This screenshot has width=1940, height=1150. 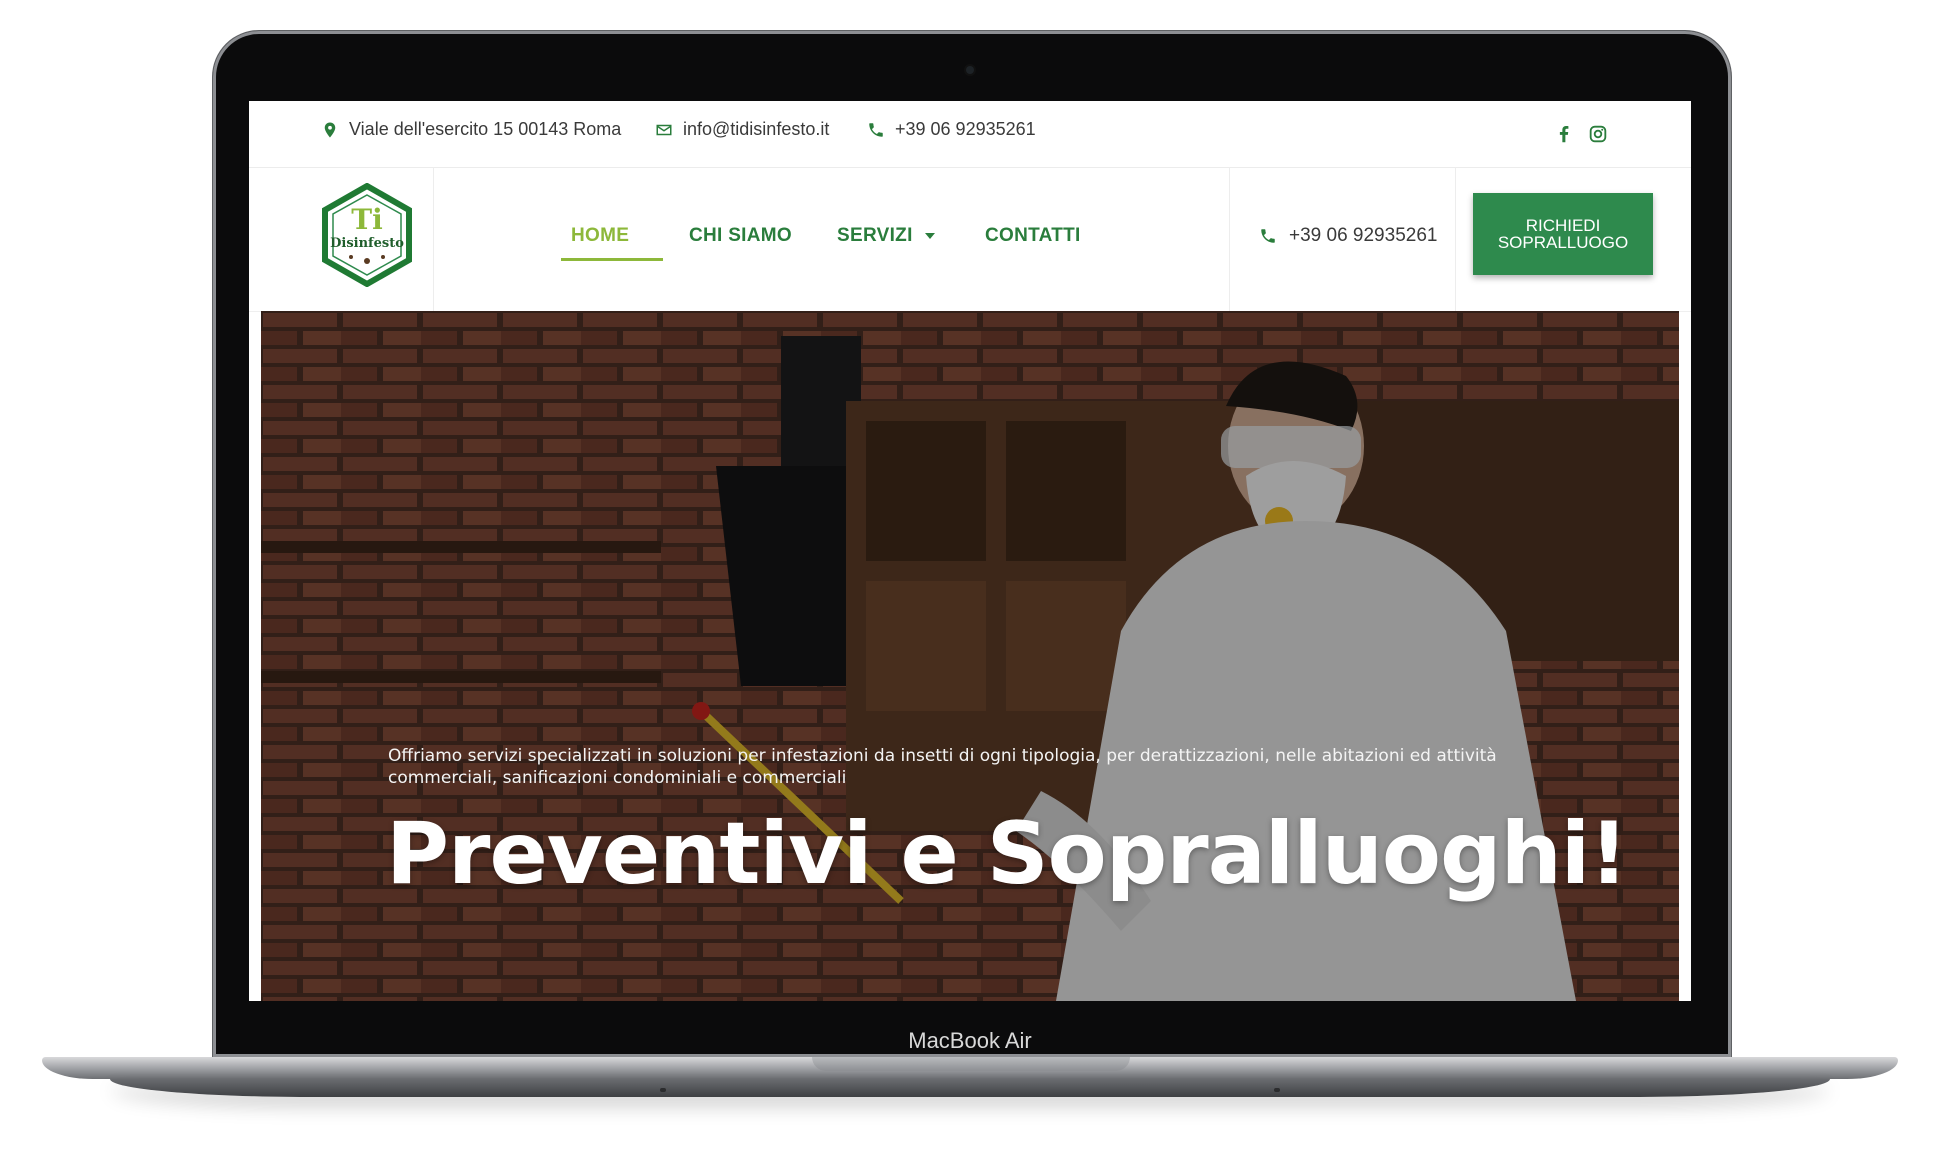 What do you see at coordinates (366, 219) in the screenshot?
I see `logo-monogram: Ti` at bounding box center [366, 219].